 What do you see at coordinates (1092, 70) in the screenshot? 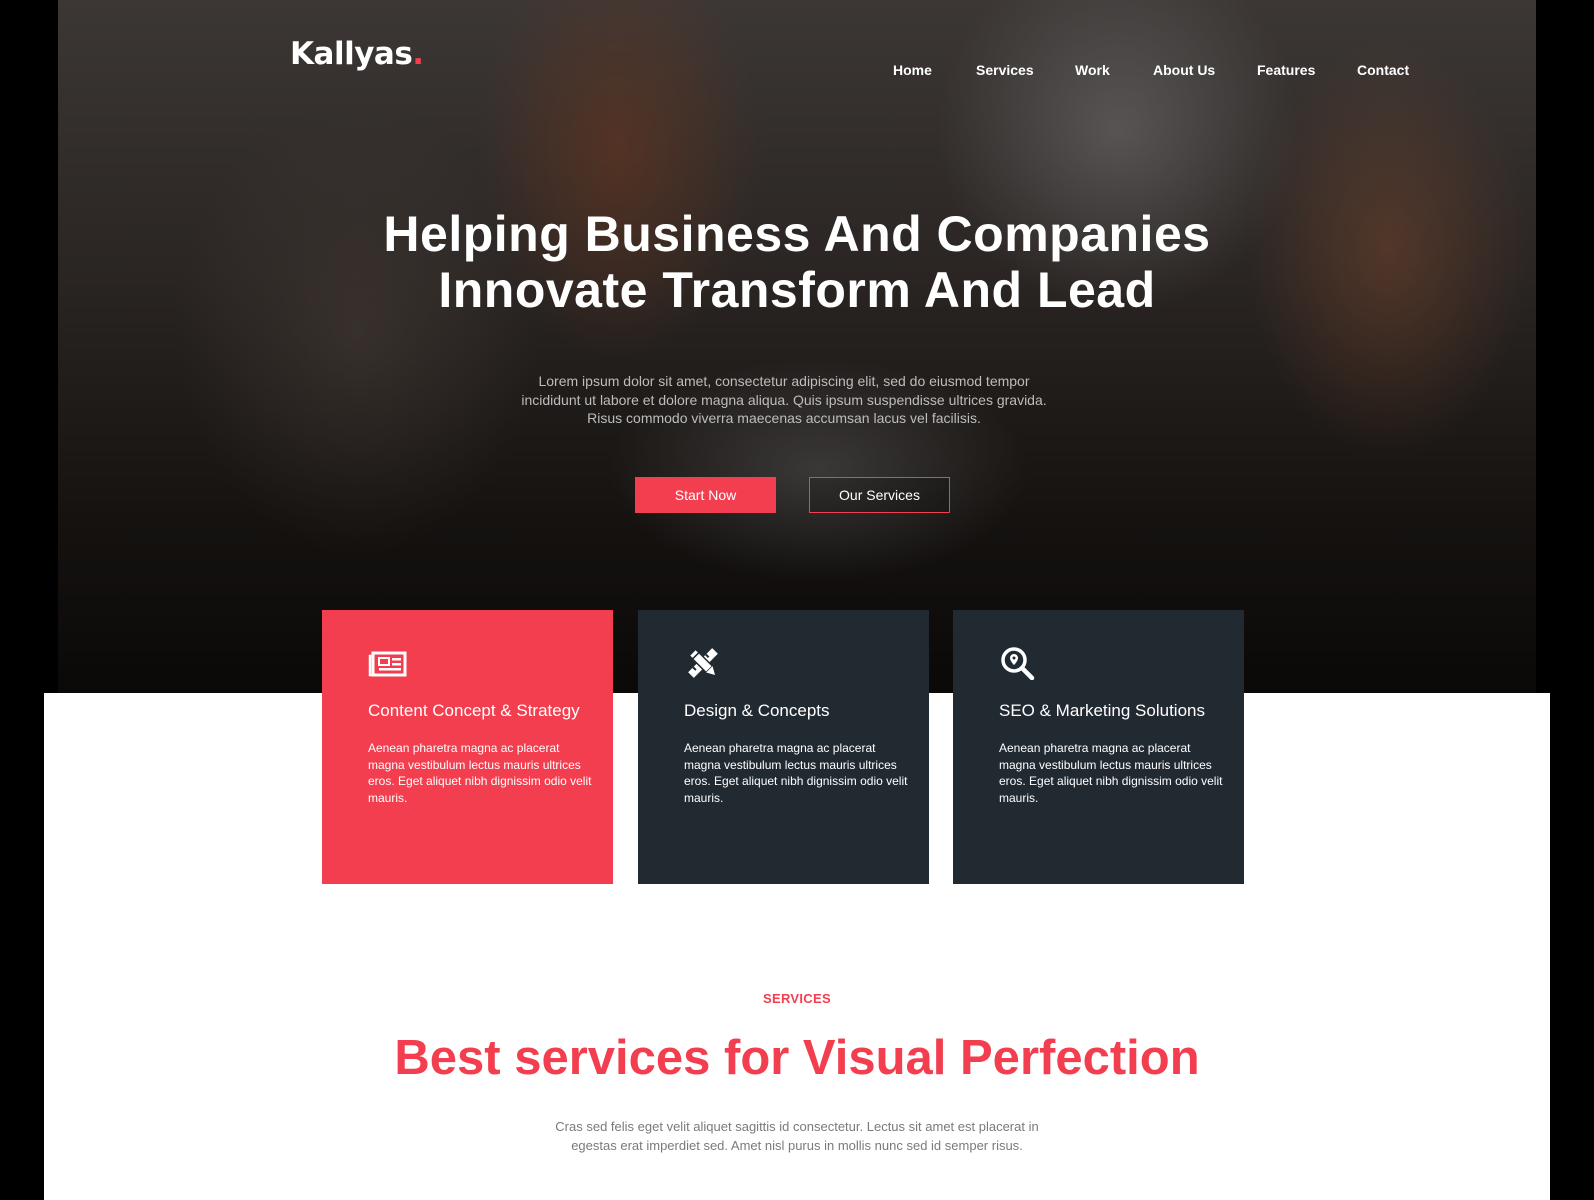
I see `nav-work: Work` at bounding box center [1092, 70].